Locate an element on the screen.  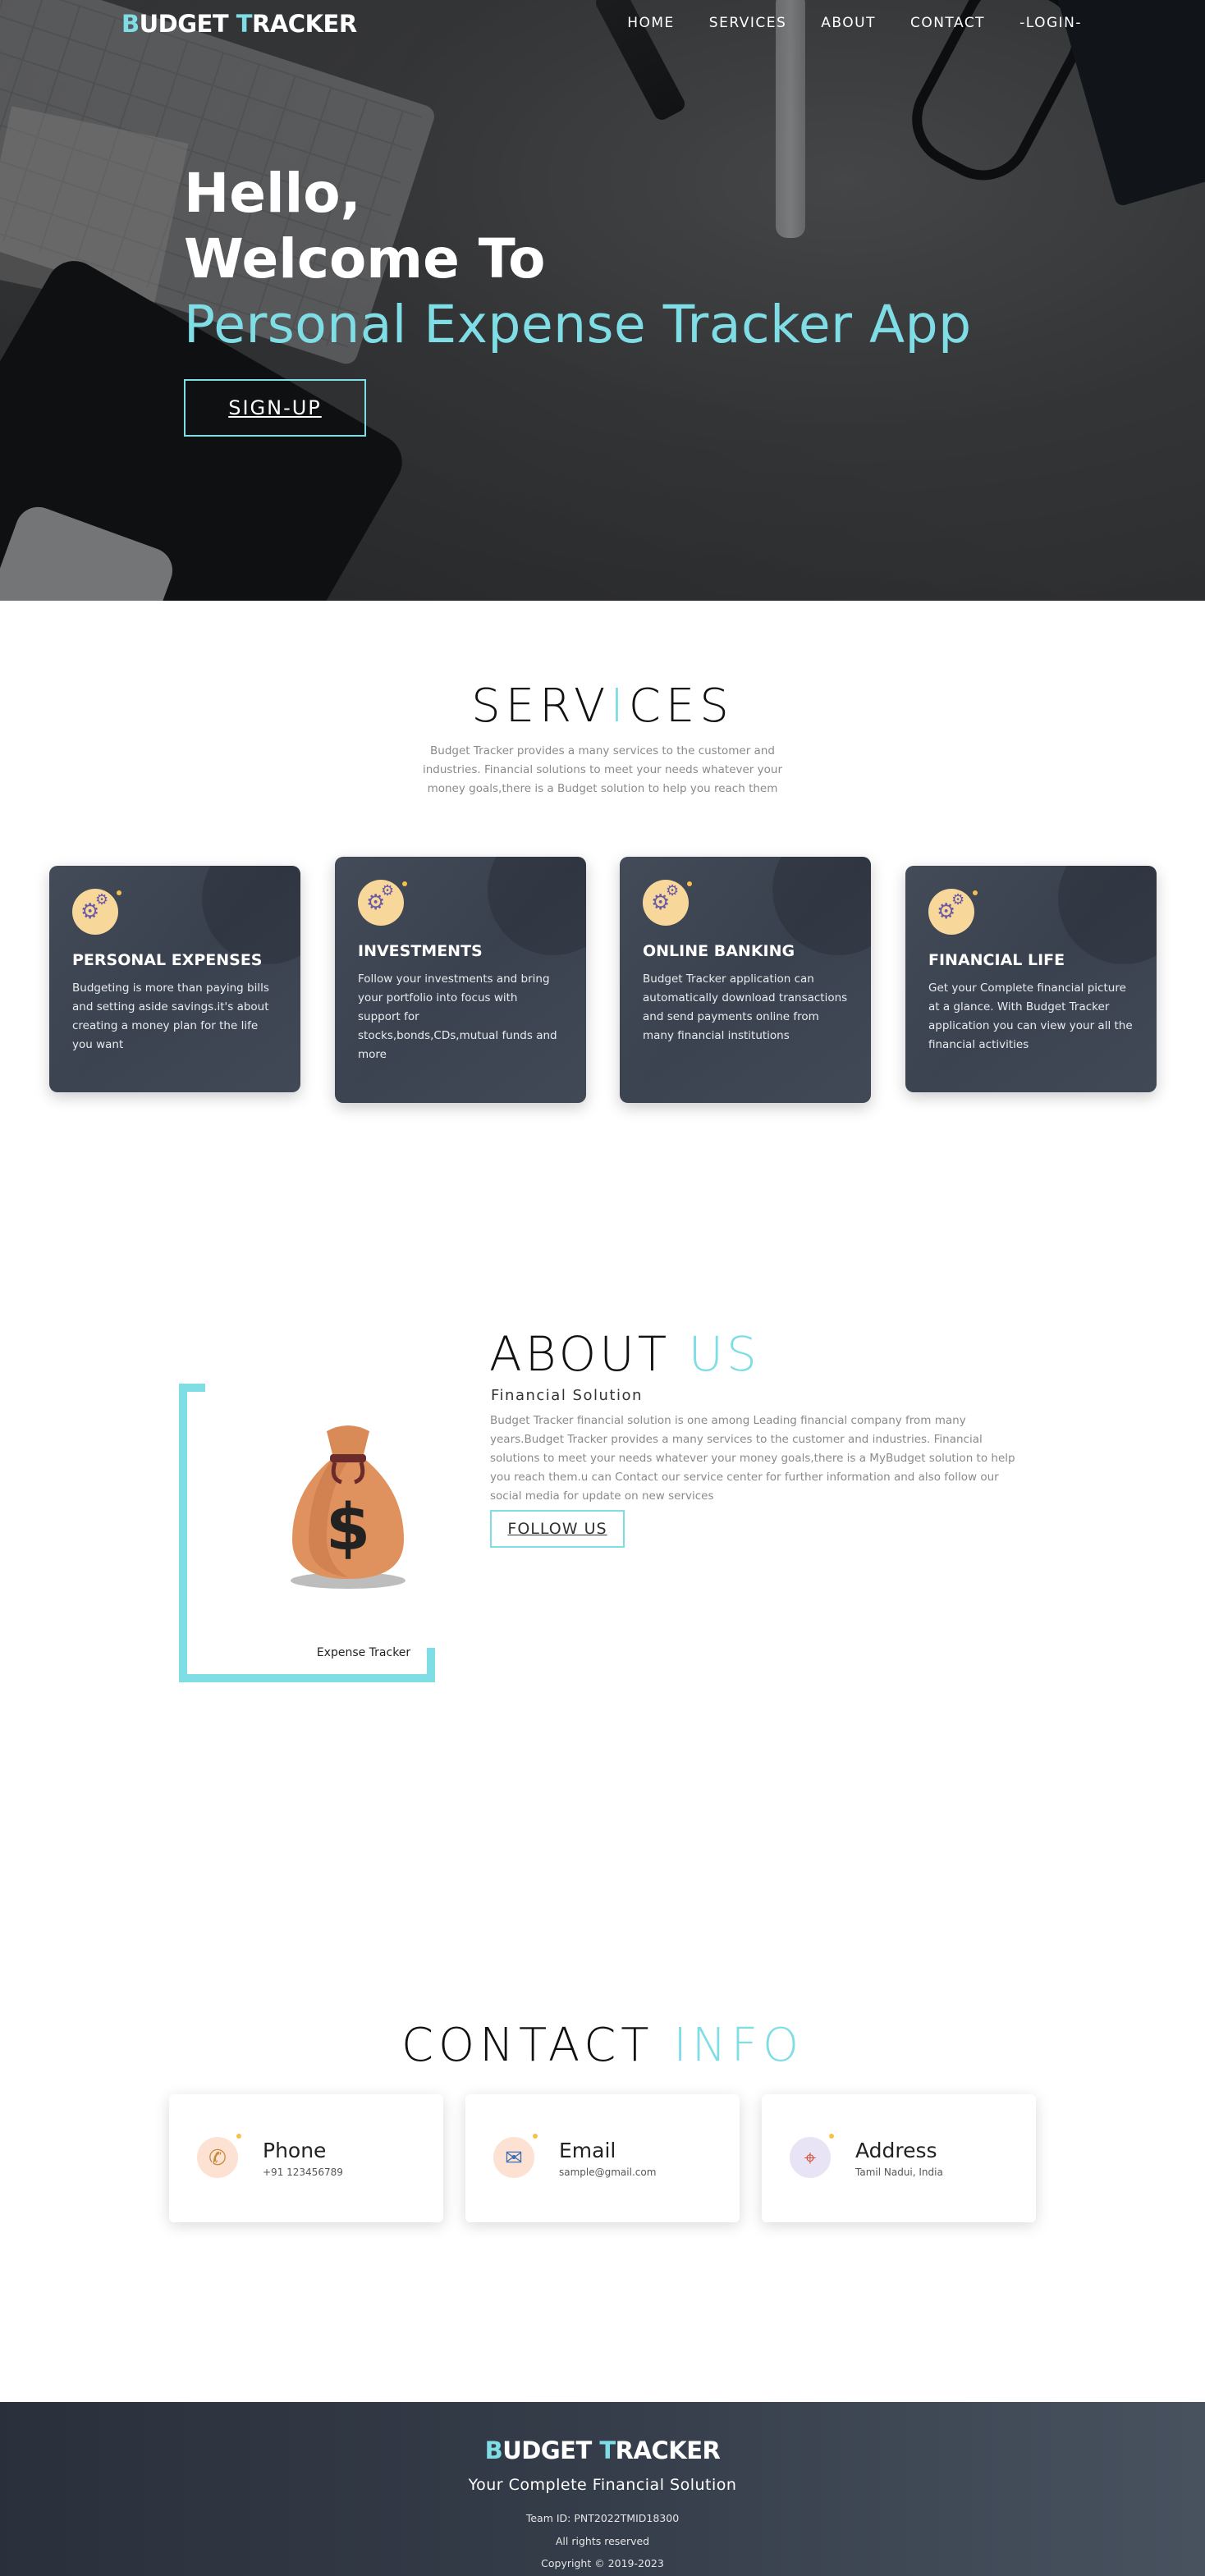
email-glyph: ✉ is located at coordinates (514, 2157).